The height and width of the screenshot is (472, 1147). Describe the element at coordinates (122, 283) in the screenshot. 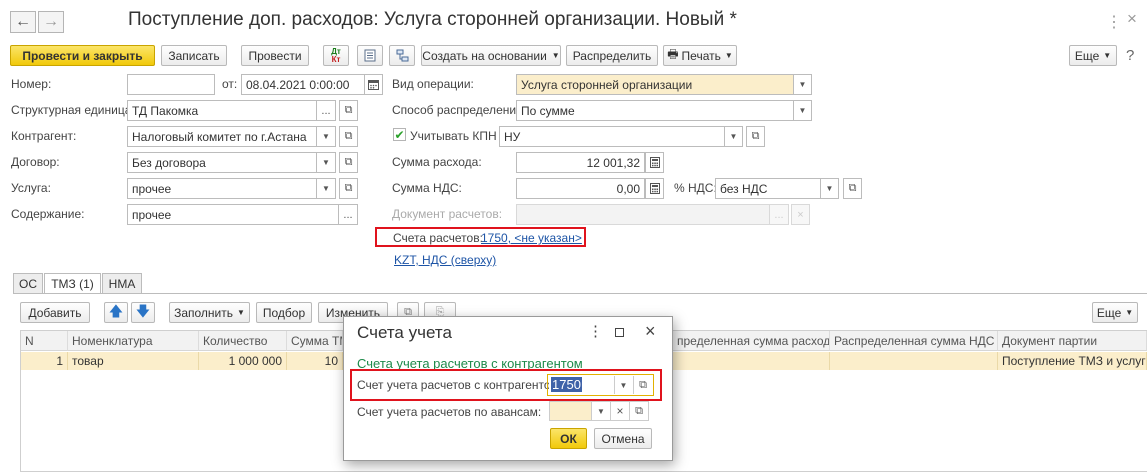

I see `tab-nma: НМА` at that location.